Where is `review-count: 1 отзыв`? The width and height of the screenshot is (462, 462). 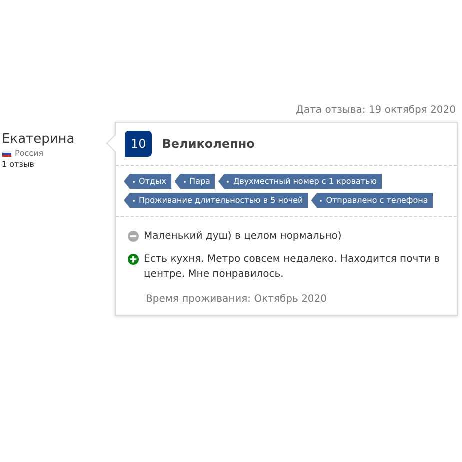 review-count: 1 отзыв is located at coordinates (19, 164).